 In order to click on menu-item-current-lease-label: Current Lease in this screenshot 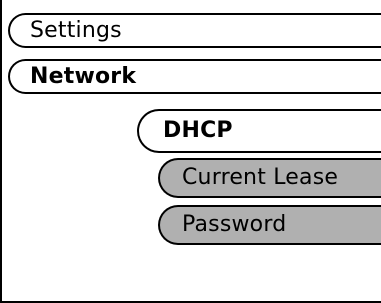, I will do `click(260, 177)`.